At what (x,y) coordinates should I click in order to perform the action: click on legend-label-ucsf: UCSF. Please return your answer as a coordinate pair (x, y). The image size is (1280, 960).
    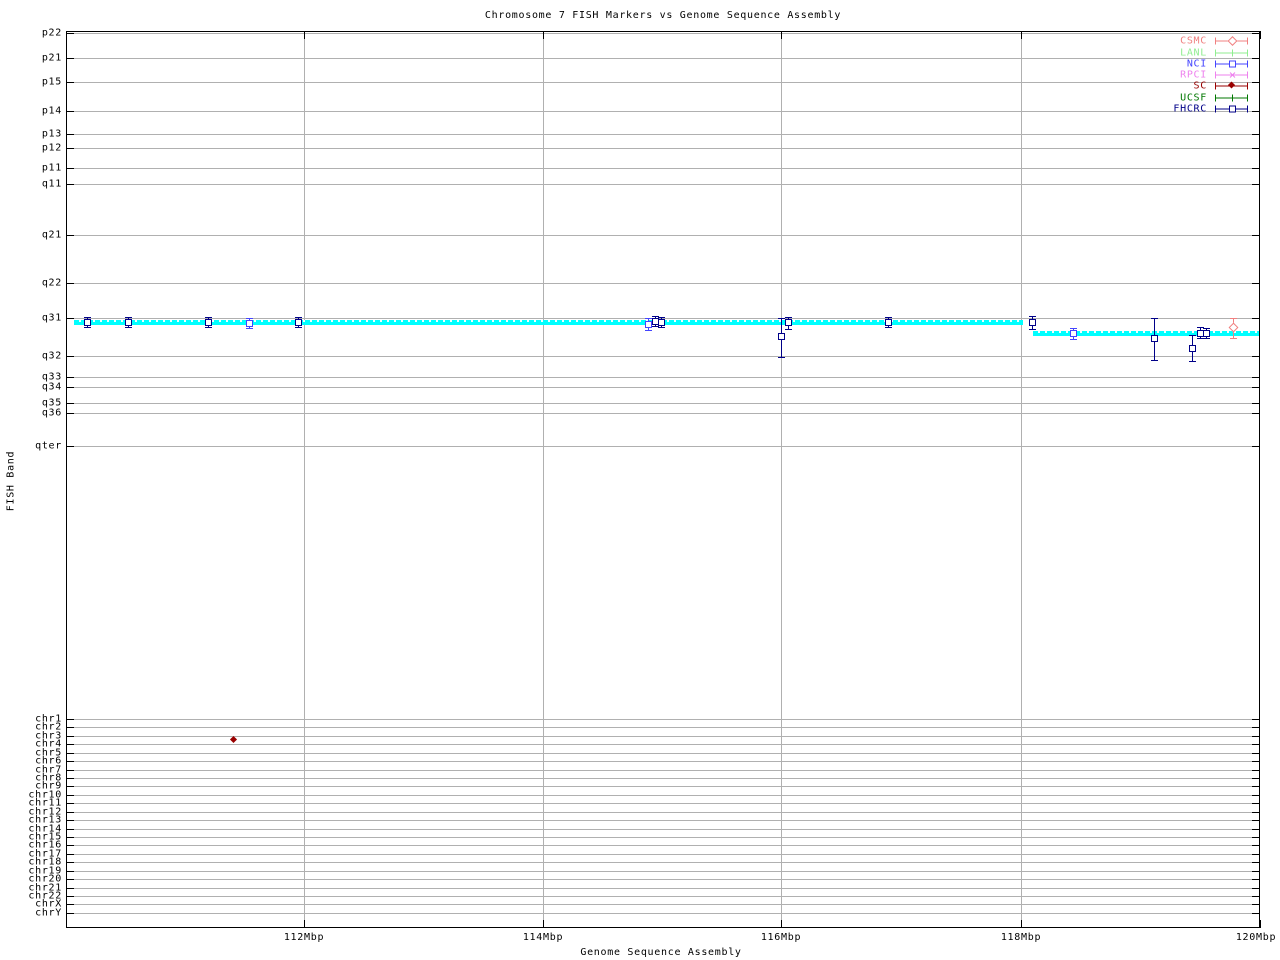
    Looking at the image, I should click on (1193, 98).